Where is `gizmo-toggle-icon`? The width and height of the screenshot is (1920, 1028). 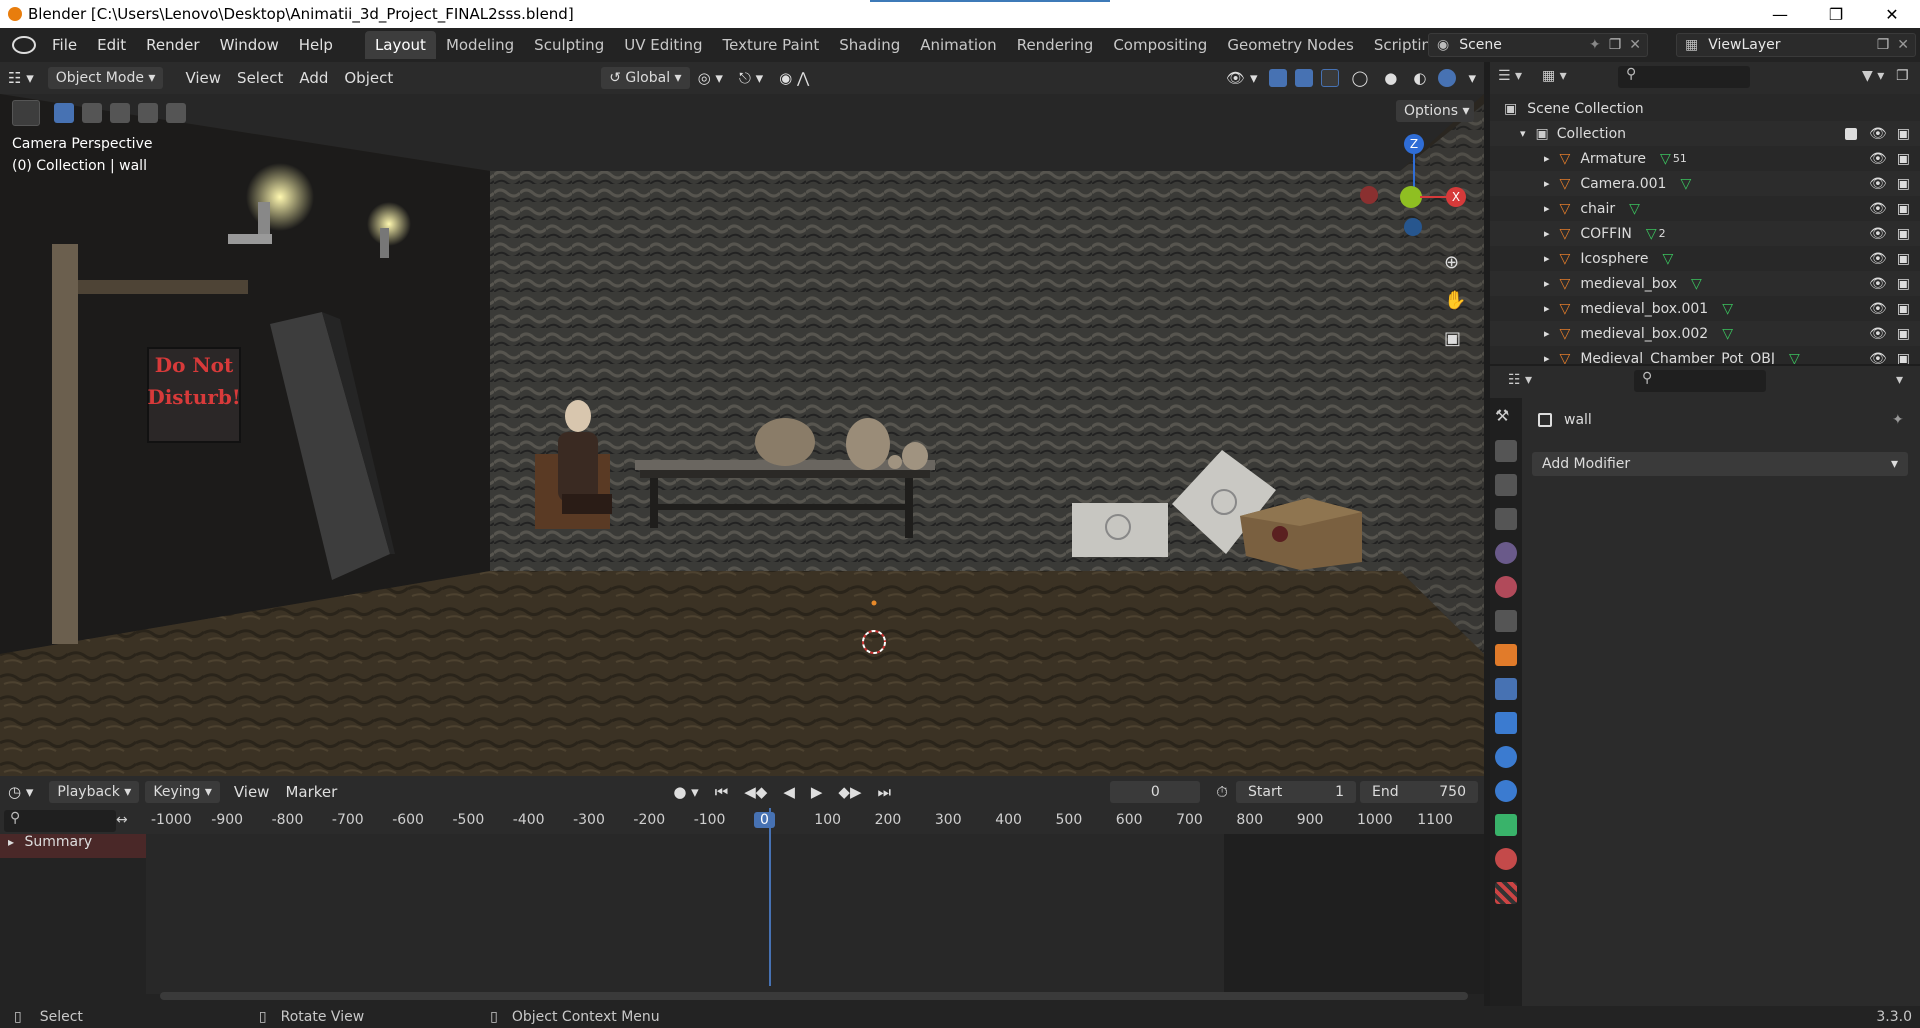
gizmo-toggle-icon is located at coordinates (1278, 78).